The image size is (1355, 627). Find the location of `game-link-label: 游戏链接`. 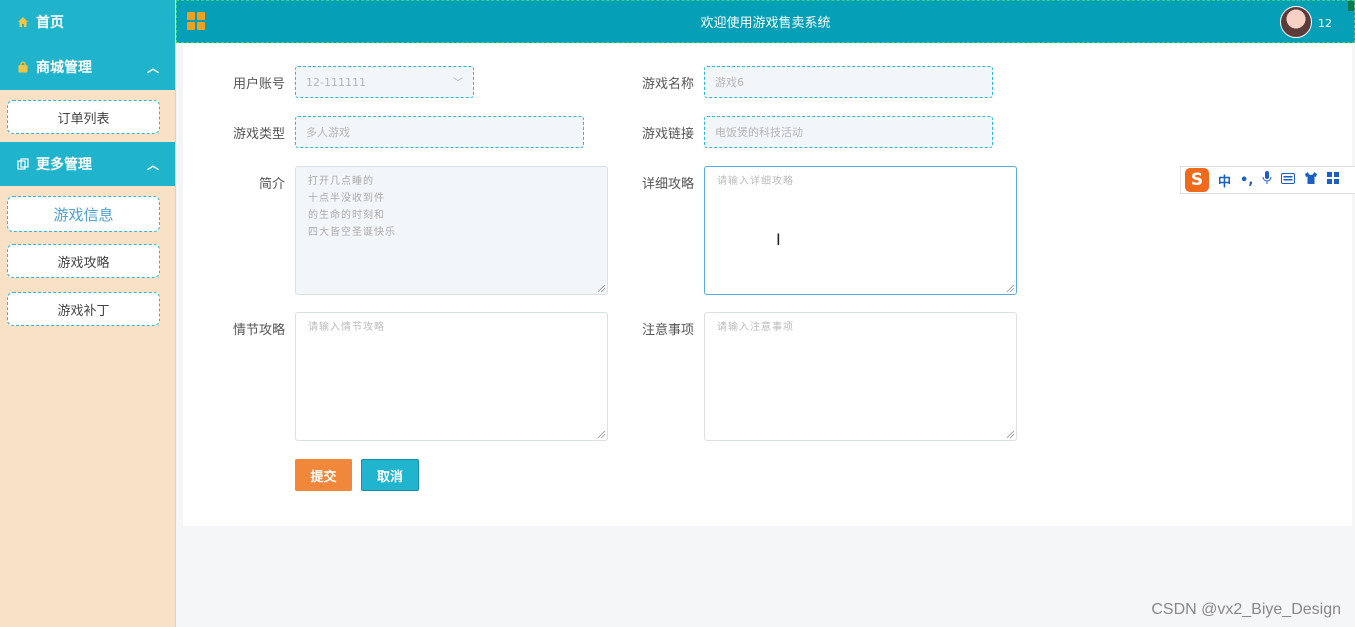

game-link-label: 游戏链接 is located at coordinates (667, 134).